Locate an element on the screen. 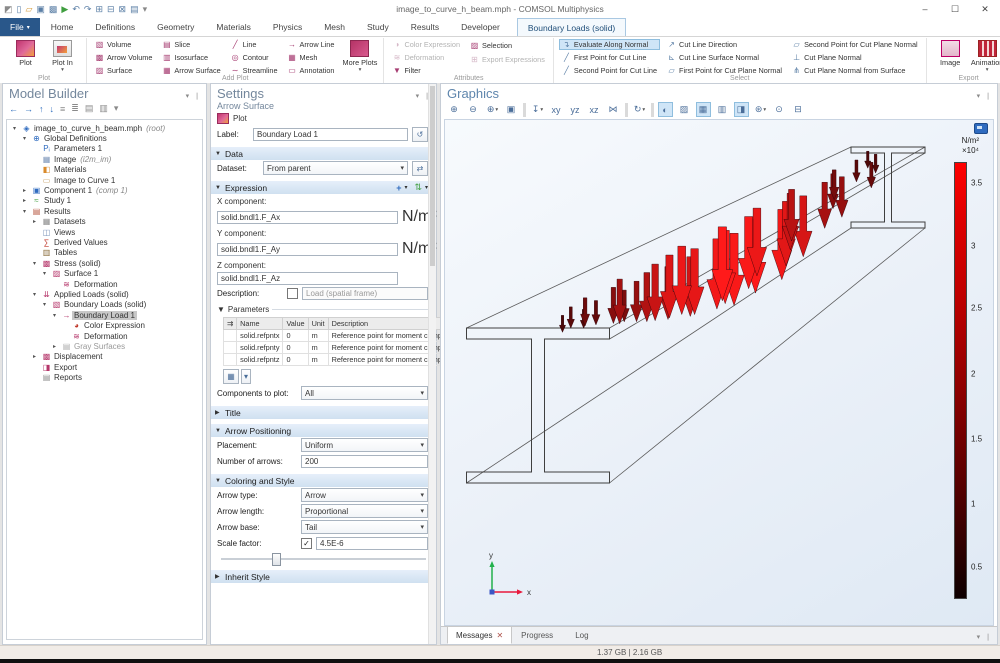  print-button: ⊟ is located at coordinates (798, 109).